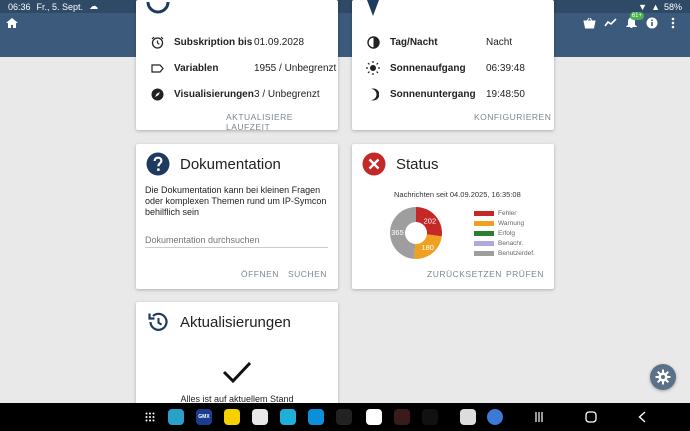 The height and width of the screenshot is (431, 690). Describe the element at coordinates (279, 42) in the screenshot. I see `license-value: 01.09.2028` at that location.